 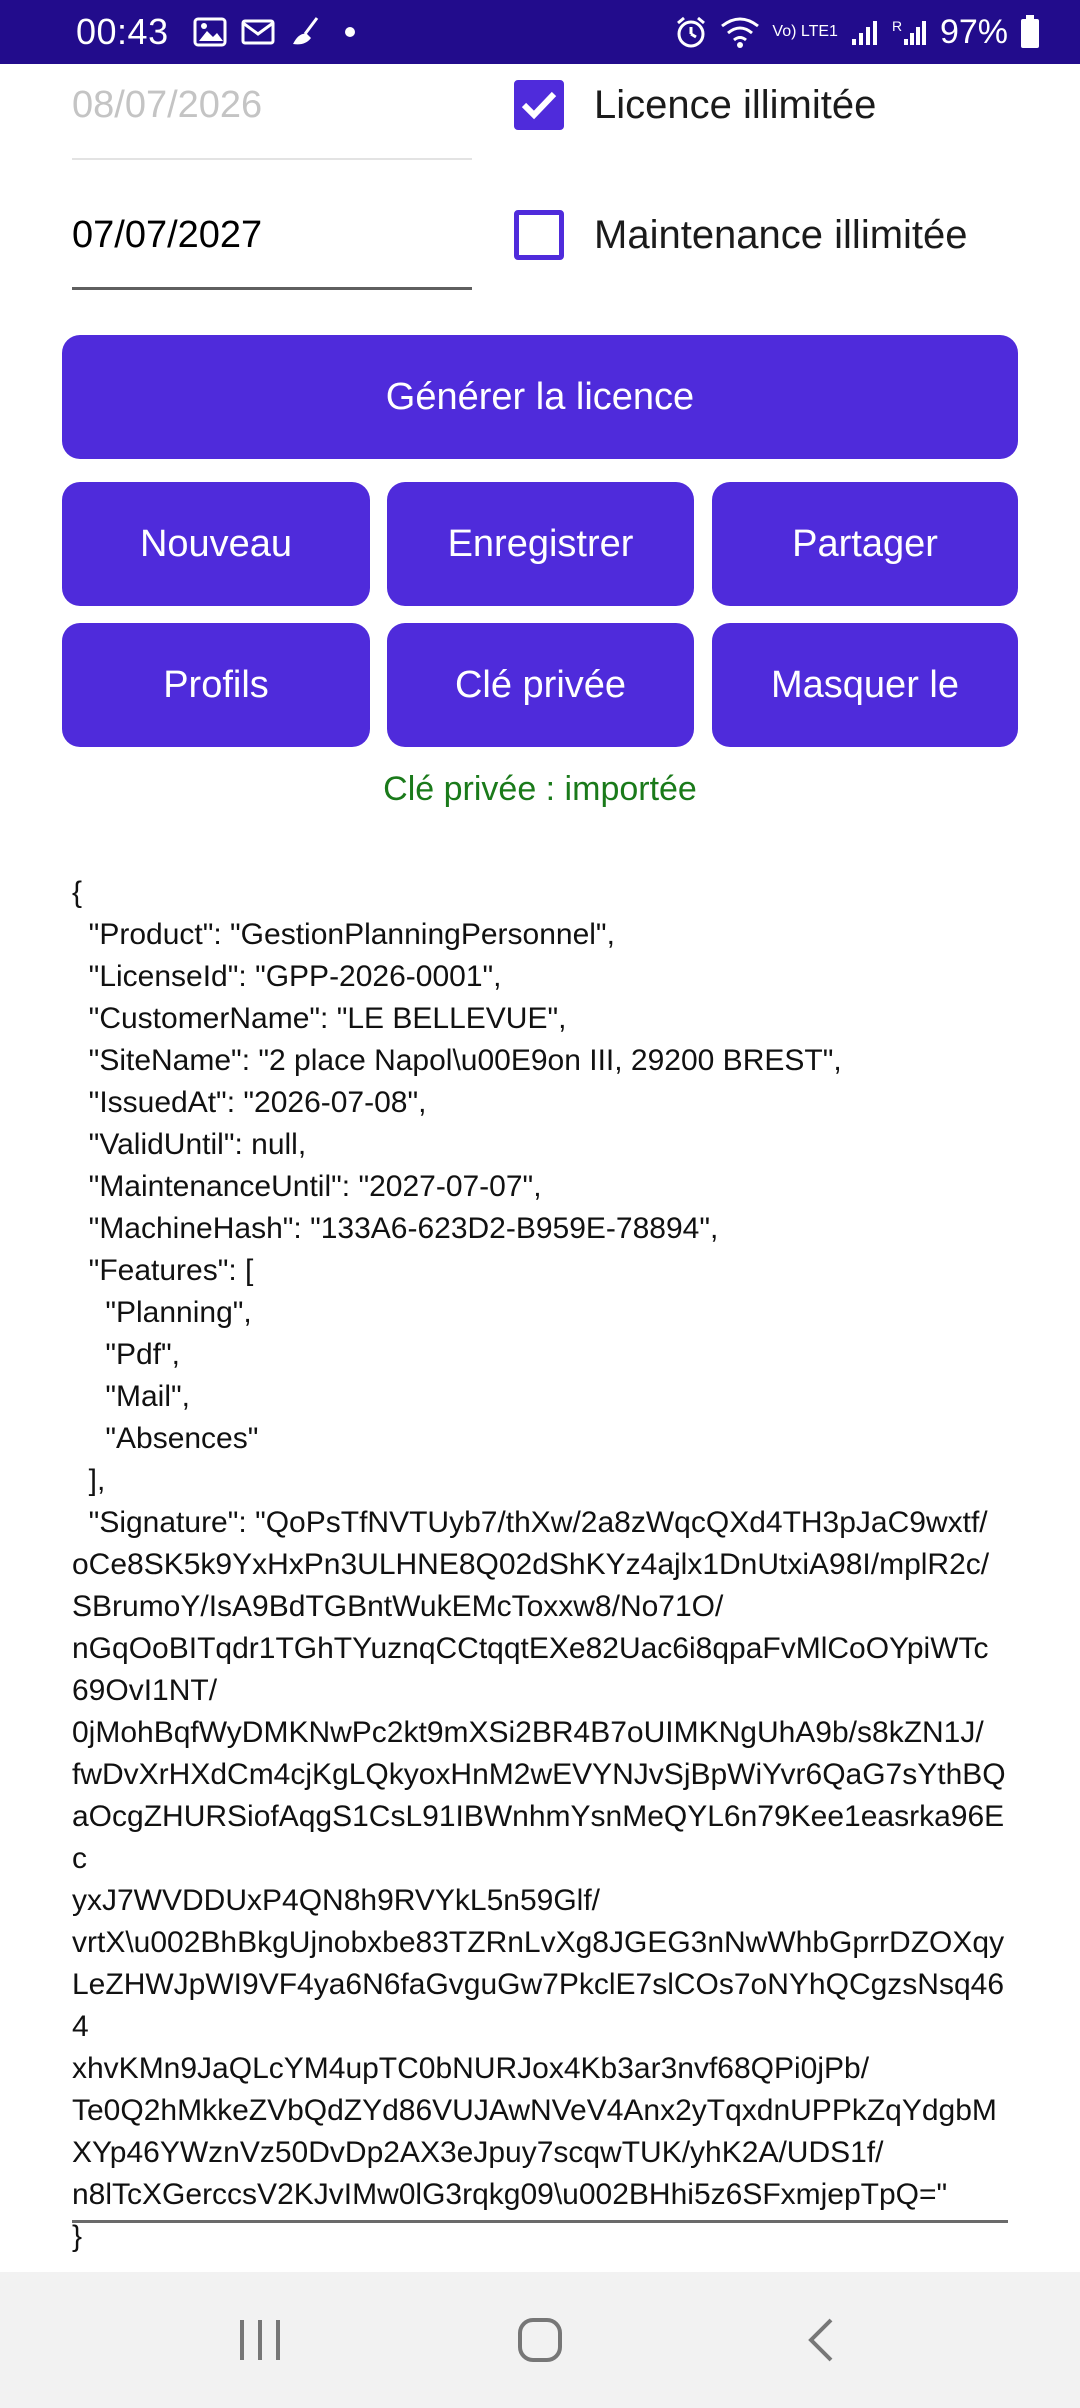 I want to click on profiles-button: Profils, so click(x=216, y=685).